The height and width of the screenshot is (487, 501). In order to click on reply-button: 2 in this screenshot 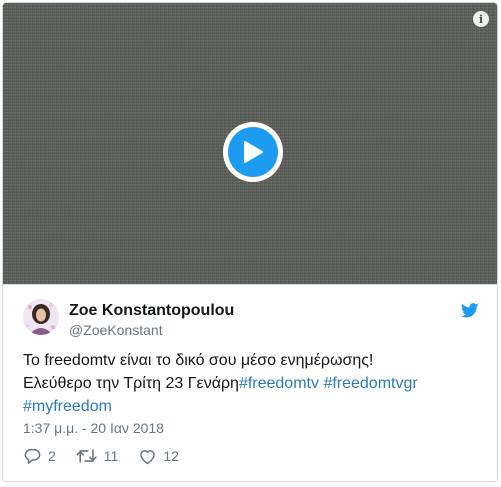, I will do `click(39, 456)`.